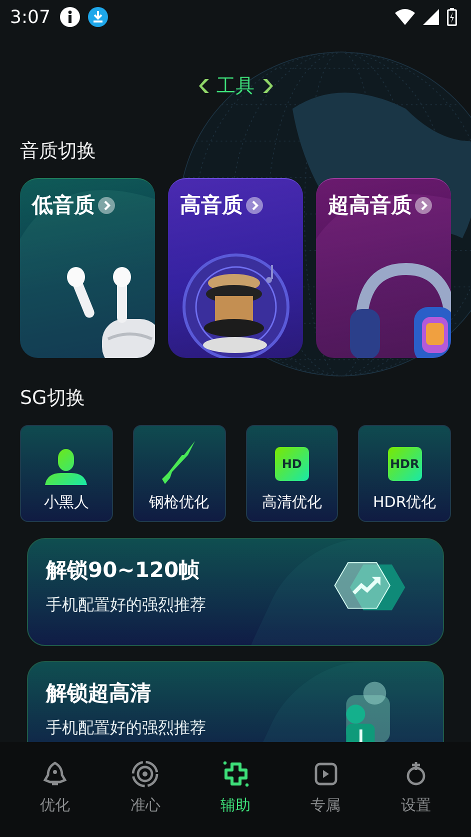 The height and width of the screenshot is (837, 471). What do you see at coordinates (416, 789) in the screenshot?
I see `nav-tab: 设置` at bounding box center [416, 789].